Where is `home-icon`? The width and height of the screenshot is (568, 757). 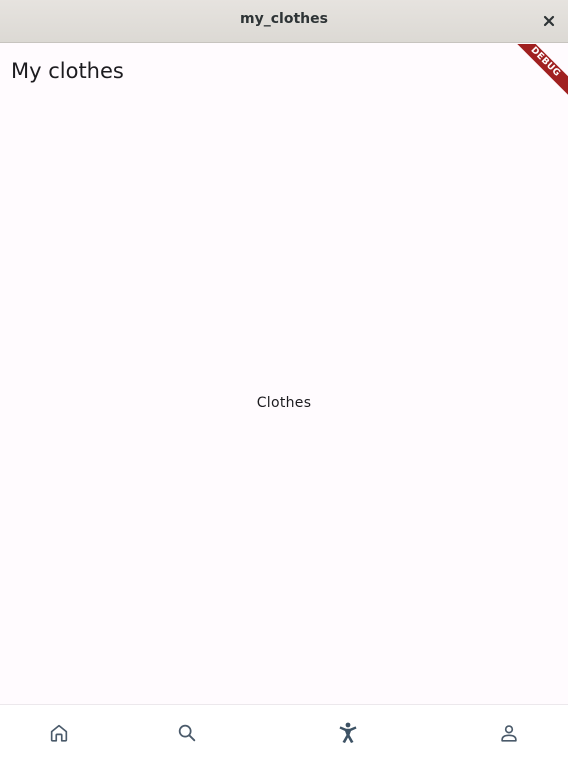 home-icon is located at coordinates (59, 733).